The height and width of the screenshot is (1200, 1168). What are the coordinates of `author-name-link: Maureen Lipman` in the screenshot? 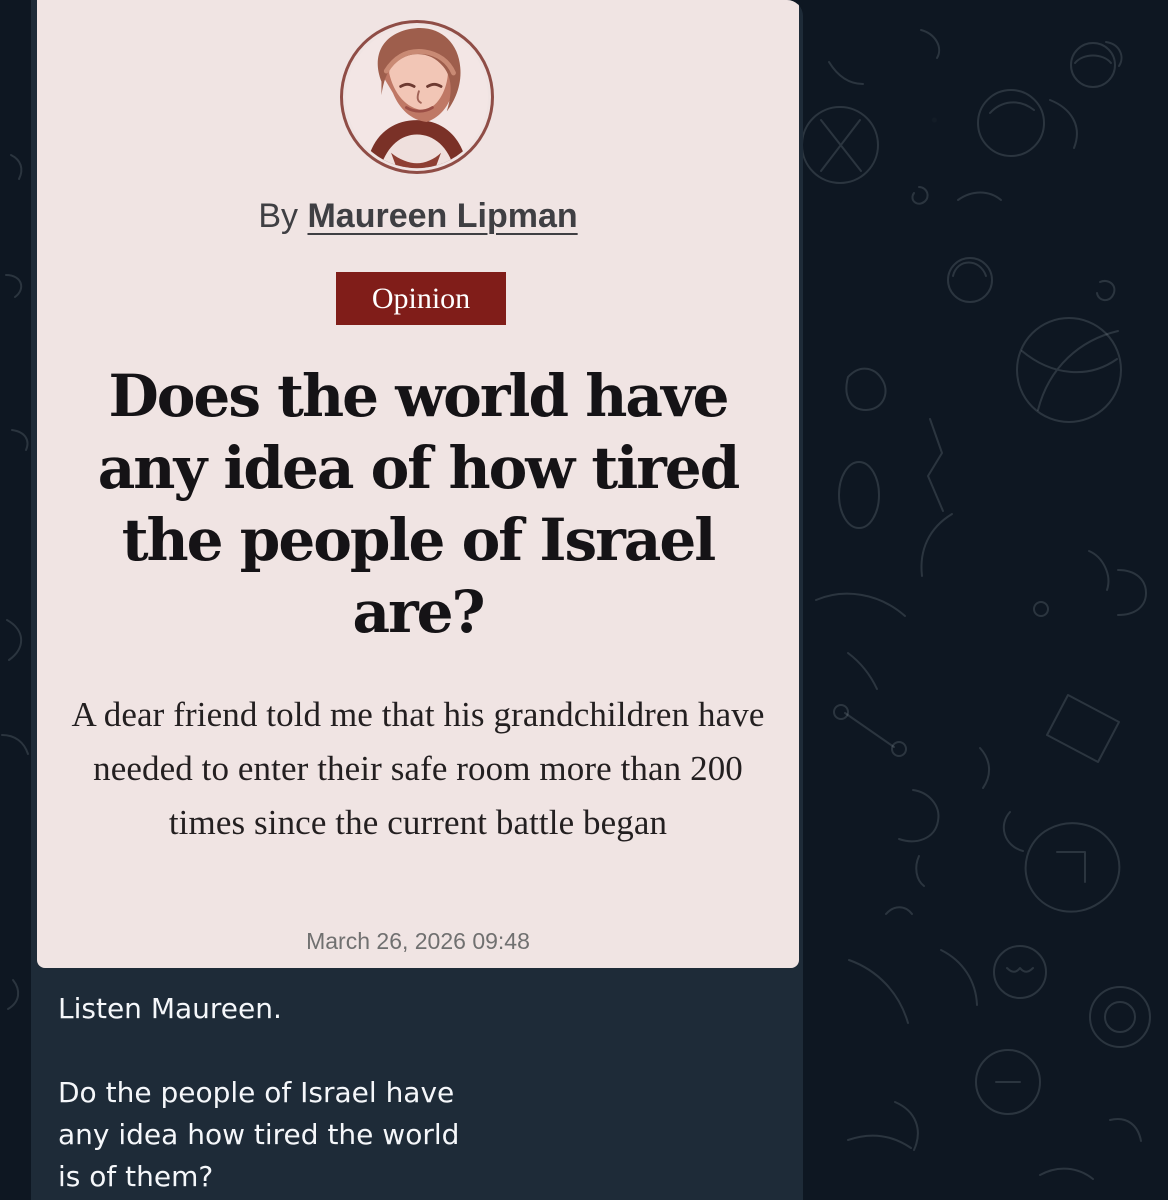 It's located at (442, 216).